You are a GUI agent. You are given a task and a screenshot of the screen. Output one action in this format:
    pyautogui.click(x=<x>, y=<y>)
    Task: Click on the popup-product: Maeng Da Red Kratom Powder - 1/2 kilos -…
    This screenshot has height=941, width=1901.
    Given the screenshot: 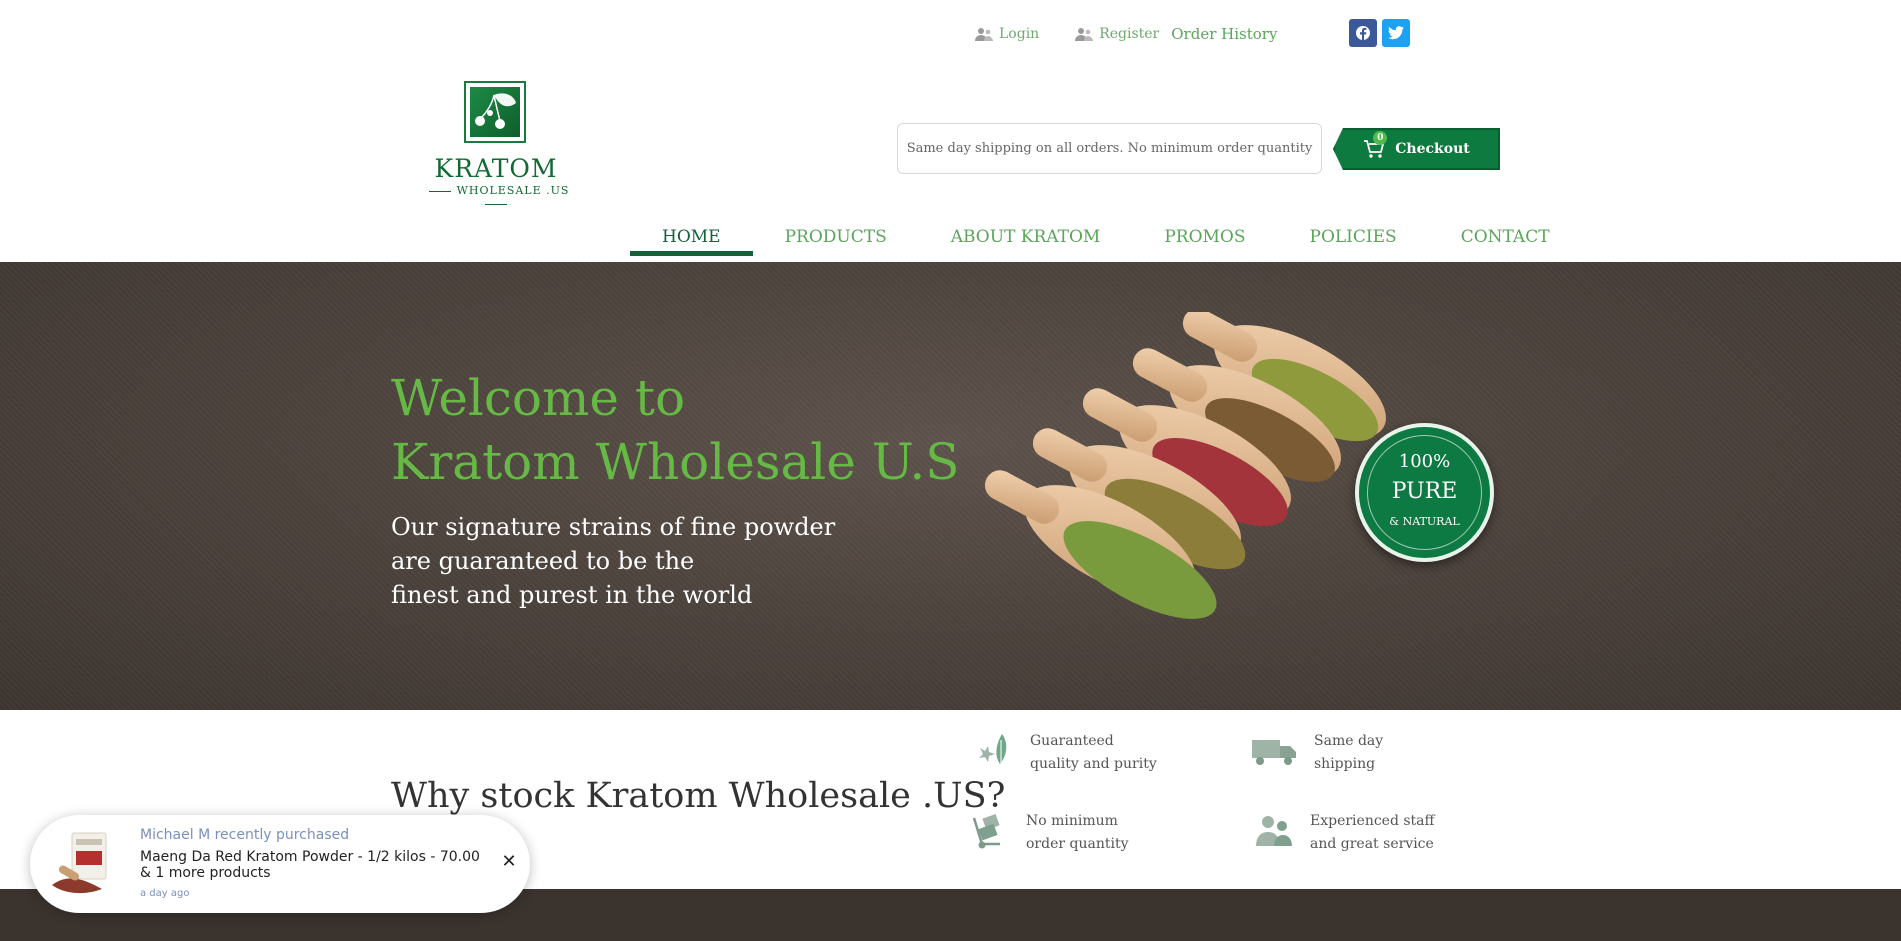 What is the action you would take?
    pyautogui.click(x=310, y=865)
    